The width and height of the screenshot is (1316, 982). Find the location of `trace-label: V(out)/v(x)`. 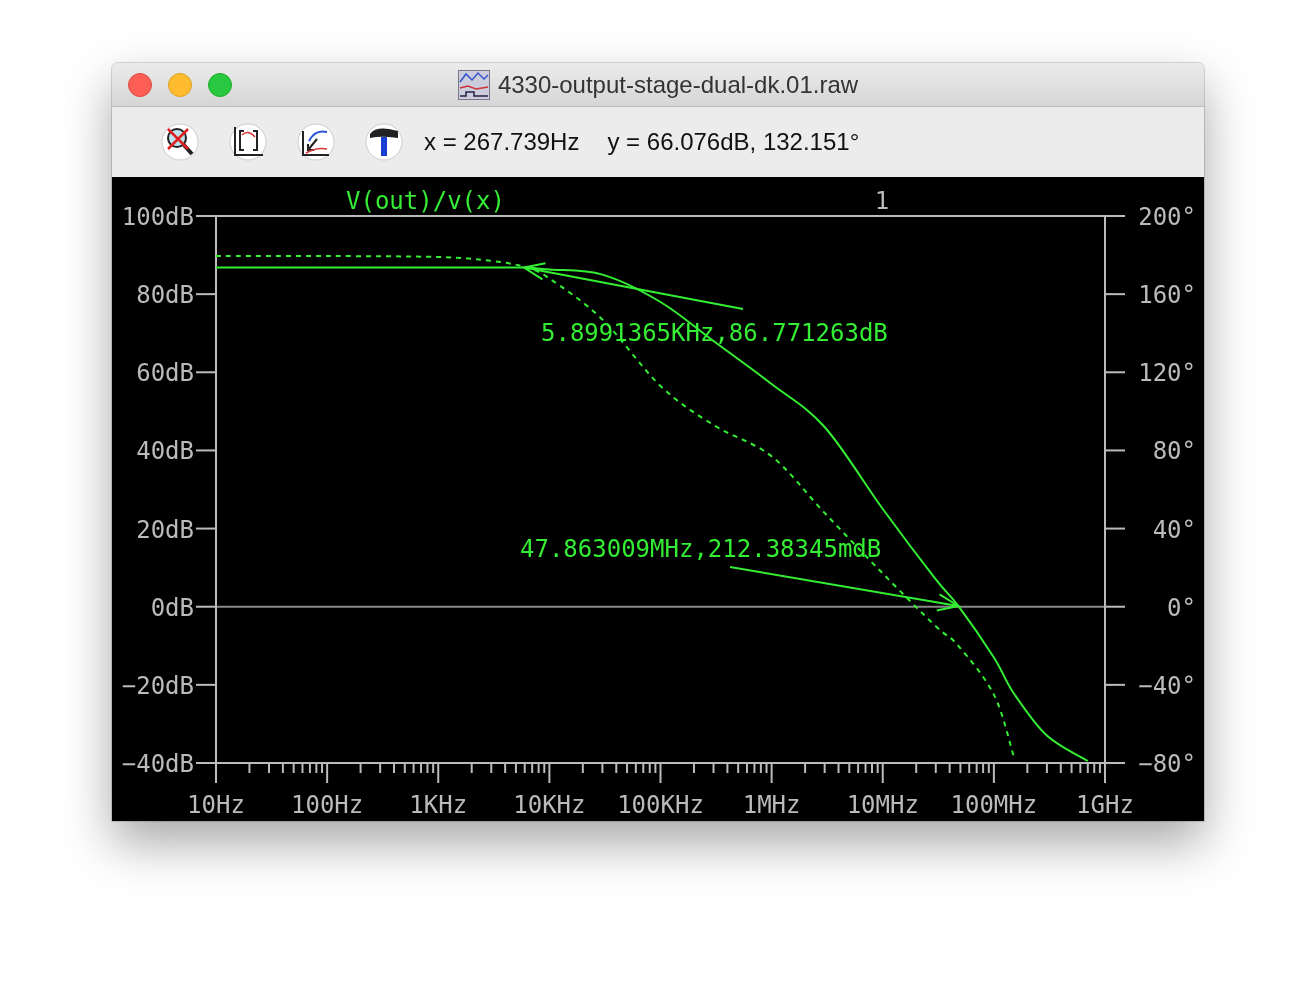

trace-label: V(out)/v(x) is located at coordinates (425, 201).